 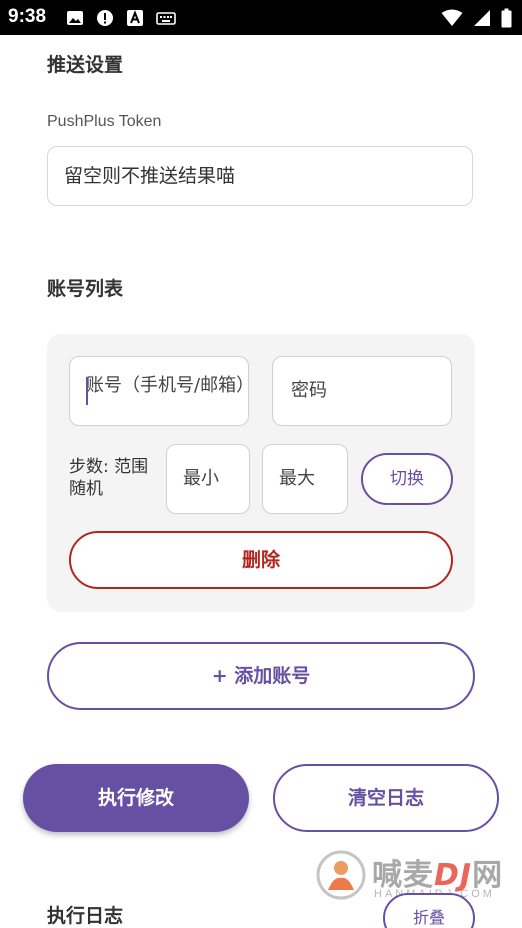 I want to click on status-time: 9:38, so click(x=27, y=16).